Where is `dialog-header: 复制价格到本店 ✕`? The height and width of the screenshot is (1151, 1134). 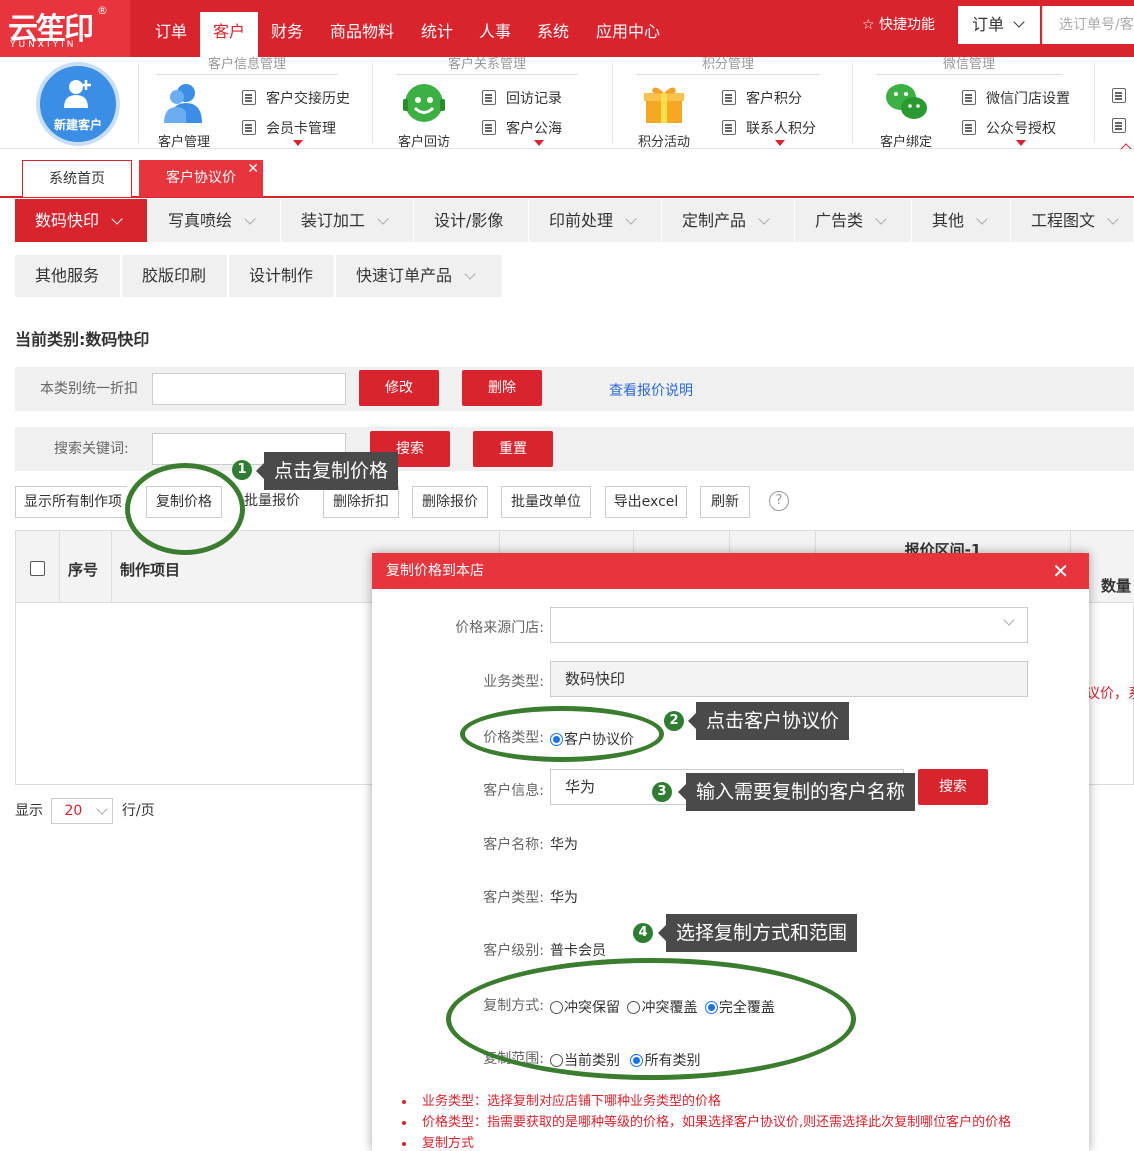
dialog-header: 复制价格到本店 ✕ is located at coordinates (730, 571).